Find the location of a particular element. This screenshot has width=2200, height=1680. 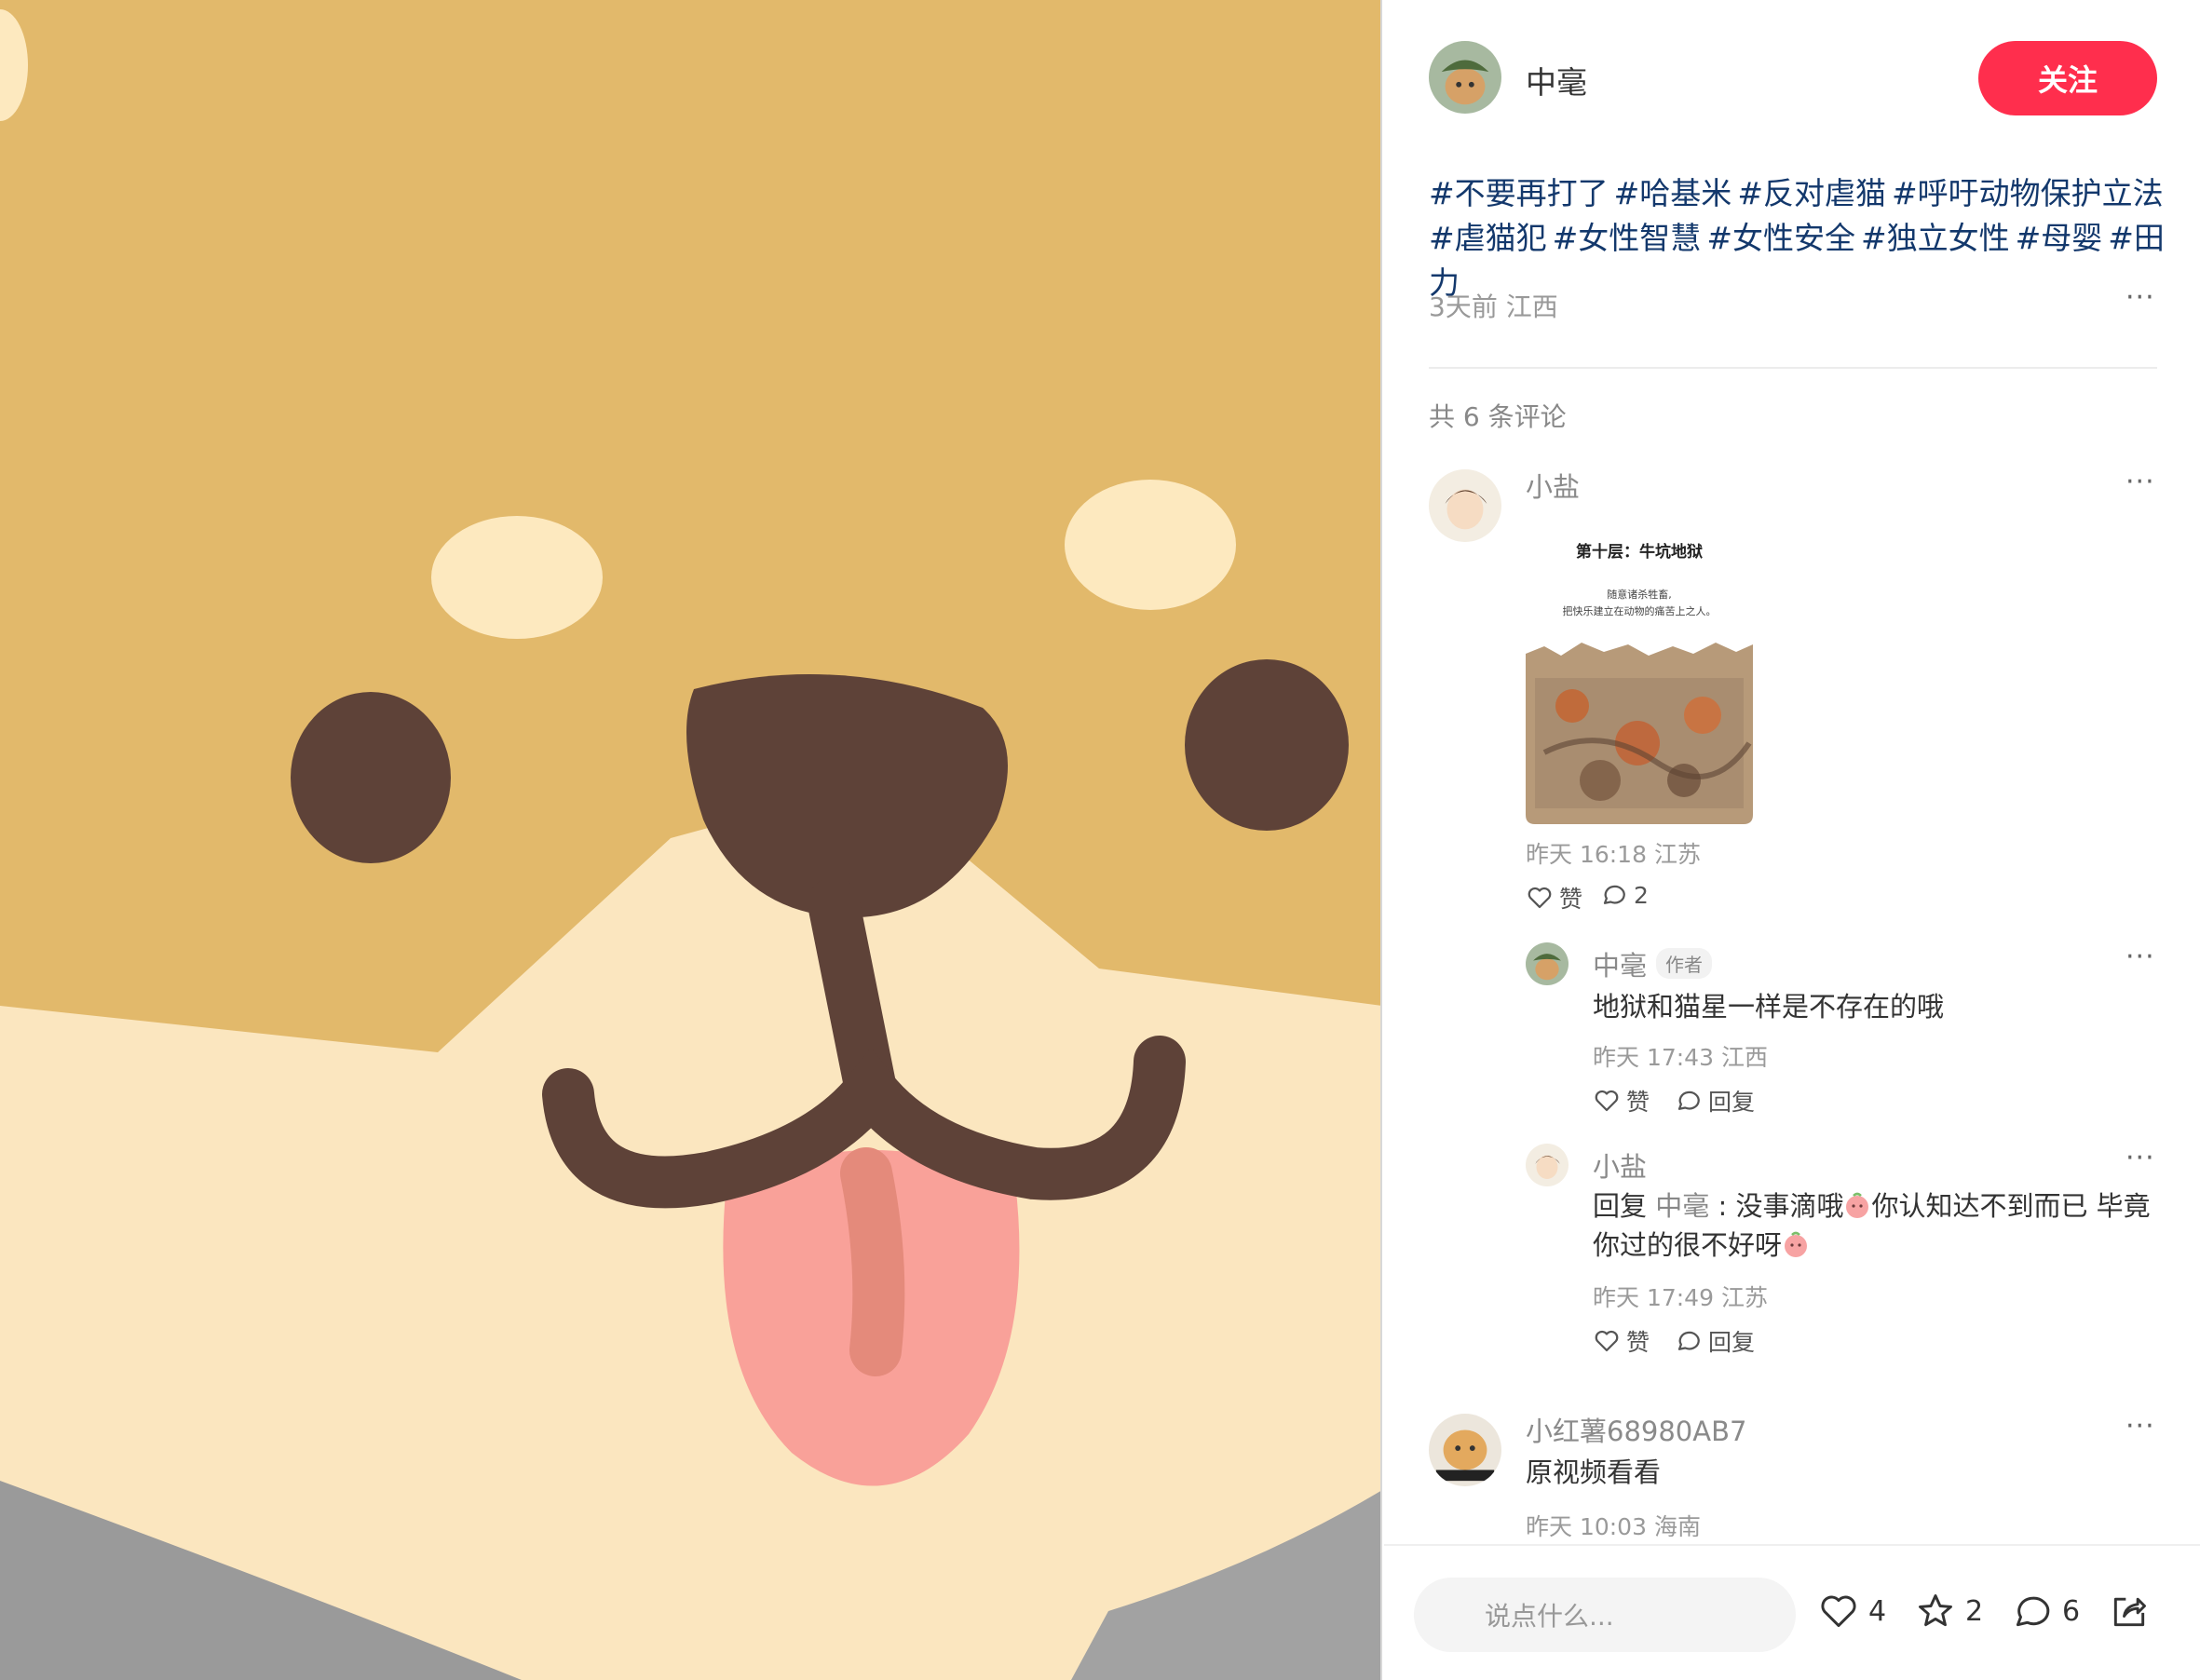

comment-meta: 昨天 16:18 江苏 is located at coordinates (1613, 854).